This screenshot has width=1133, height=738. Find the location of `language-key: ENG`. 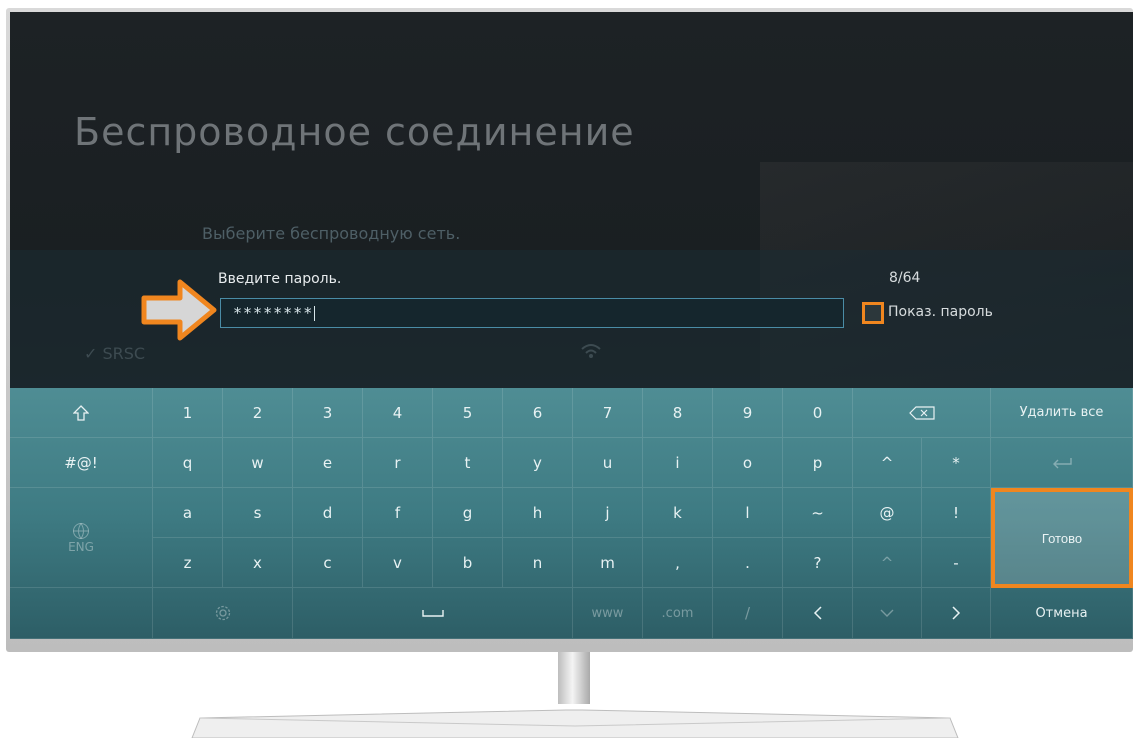

language-key: ENG is located at coordinates (81, 538).